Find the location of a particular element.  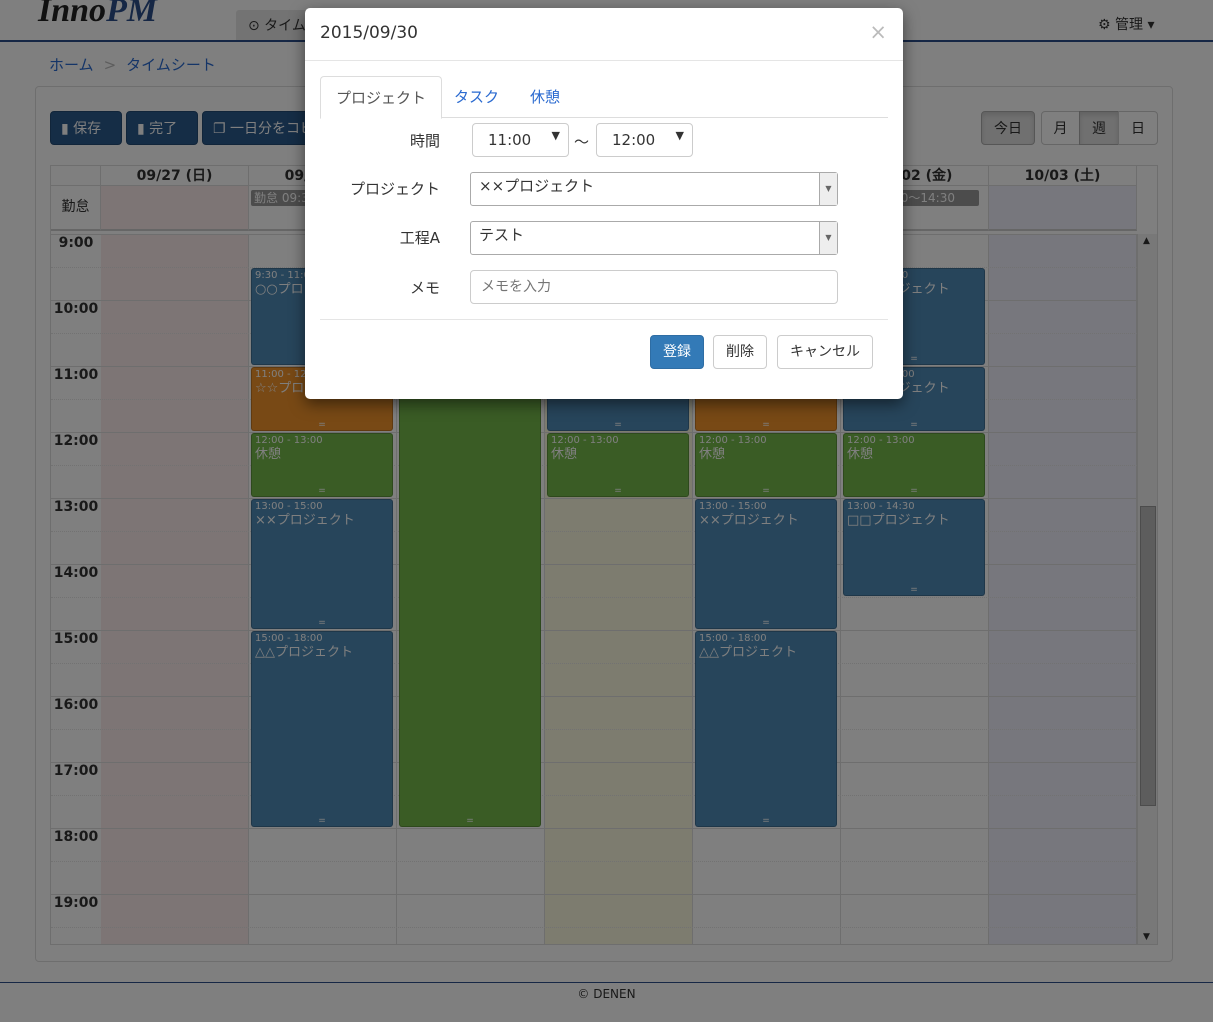

modal-tabs: プロジェクト タスク 休憩 is located at coordinates (604, 97).